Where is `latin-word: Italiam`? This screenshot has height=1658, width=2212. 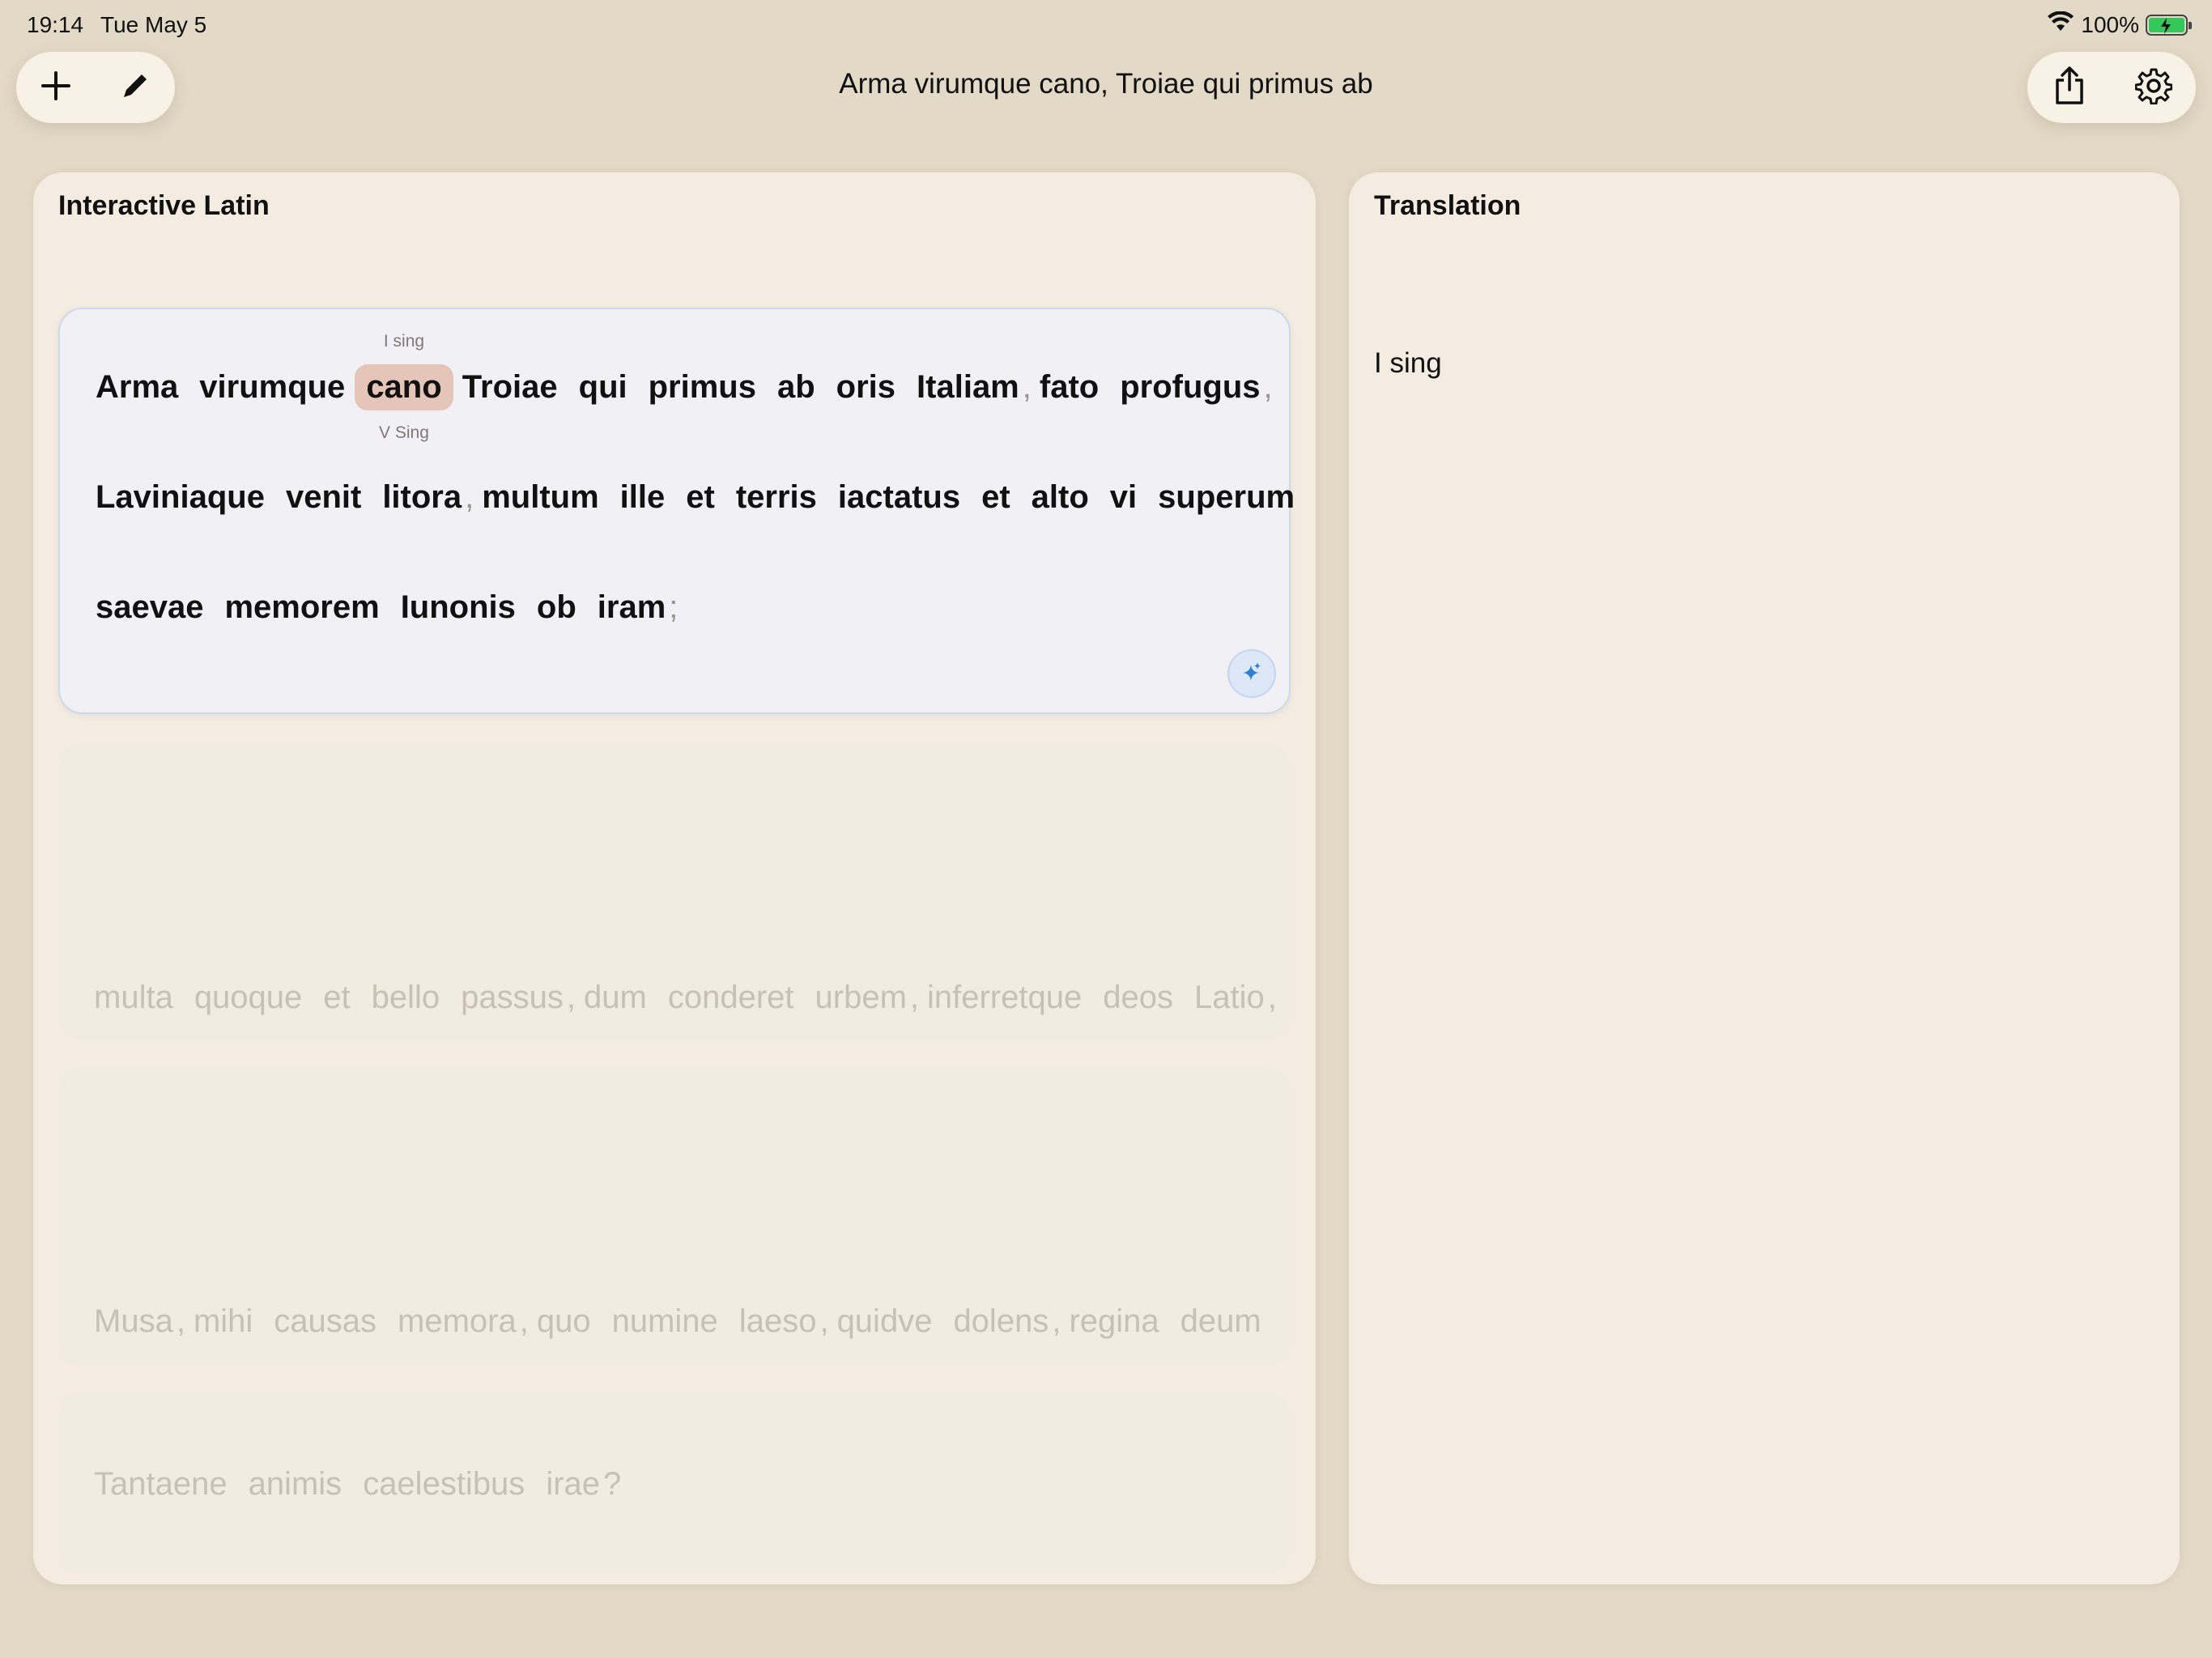 latin-word: Italiam is located at coordinates (968, 387).